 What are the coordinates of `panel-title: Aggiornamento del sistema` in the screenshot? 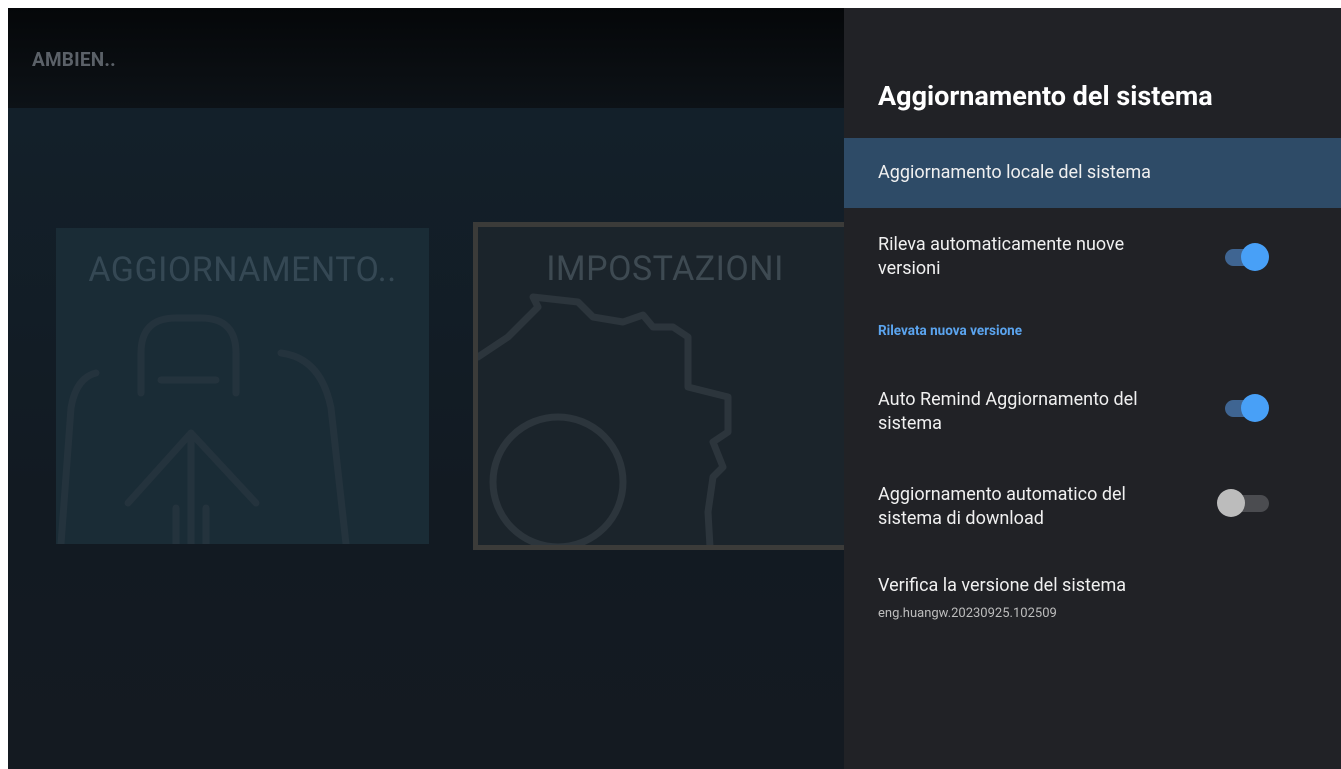 It's located at (1045, 96).